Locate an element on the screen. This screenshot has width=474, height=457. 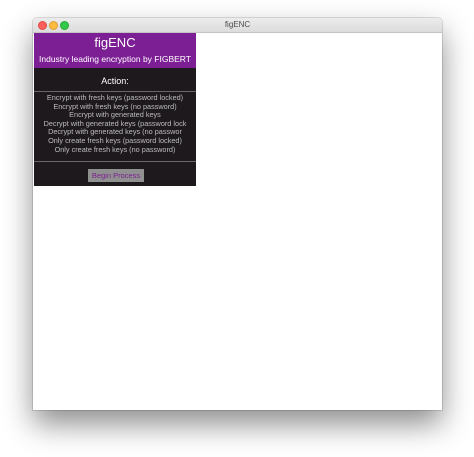
app-subtitle: Industry leading encryption by FIGBERT is located at coordinates (115, 59).